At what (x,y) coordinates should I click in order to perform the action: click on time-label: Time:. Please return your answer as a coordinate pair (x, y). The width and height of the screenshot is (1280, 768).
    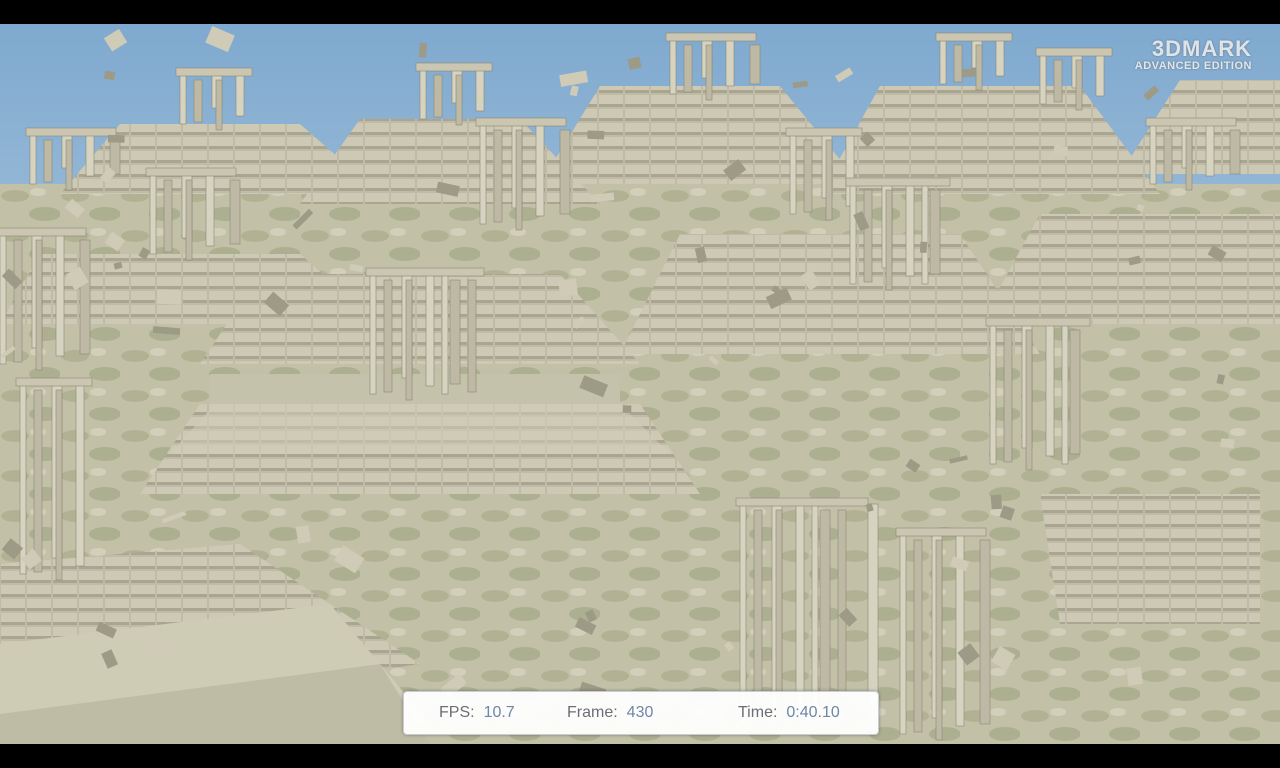
    Looking at the image, I should click on (758, 712).